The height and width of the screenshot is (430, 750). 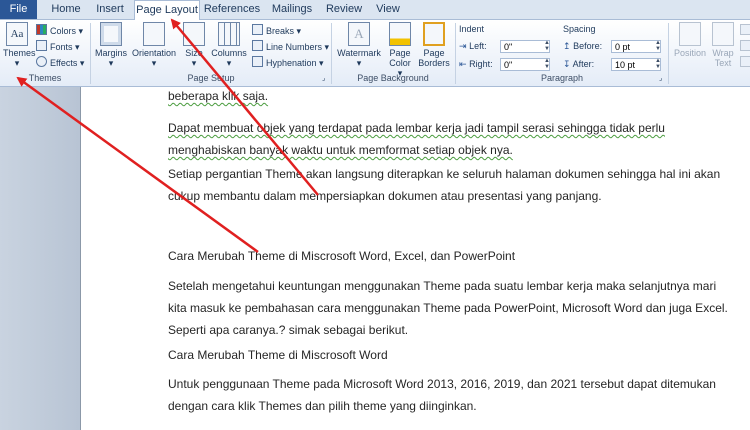 What do you see at coordinates (745, 46) in the screenshot?
I see `send-backward-icon` at bounding box center [745, 46].